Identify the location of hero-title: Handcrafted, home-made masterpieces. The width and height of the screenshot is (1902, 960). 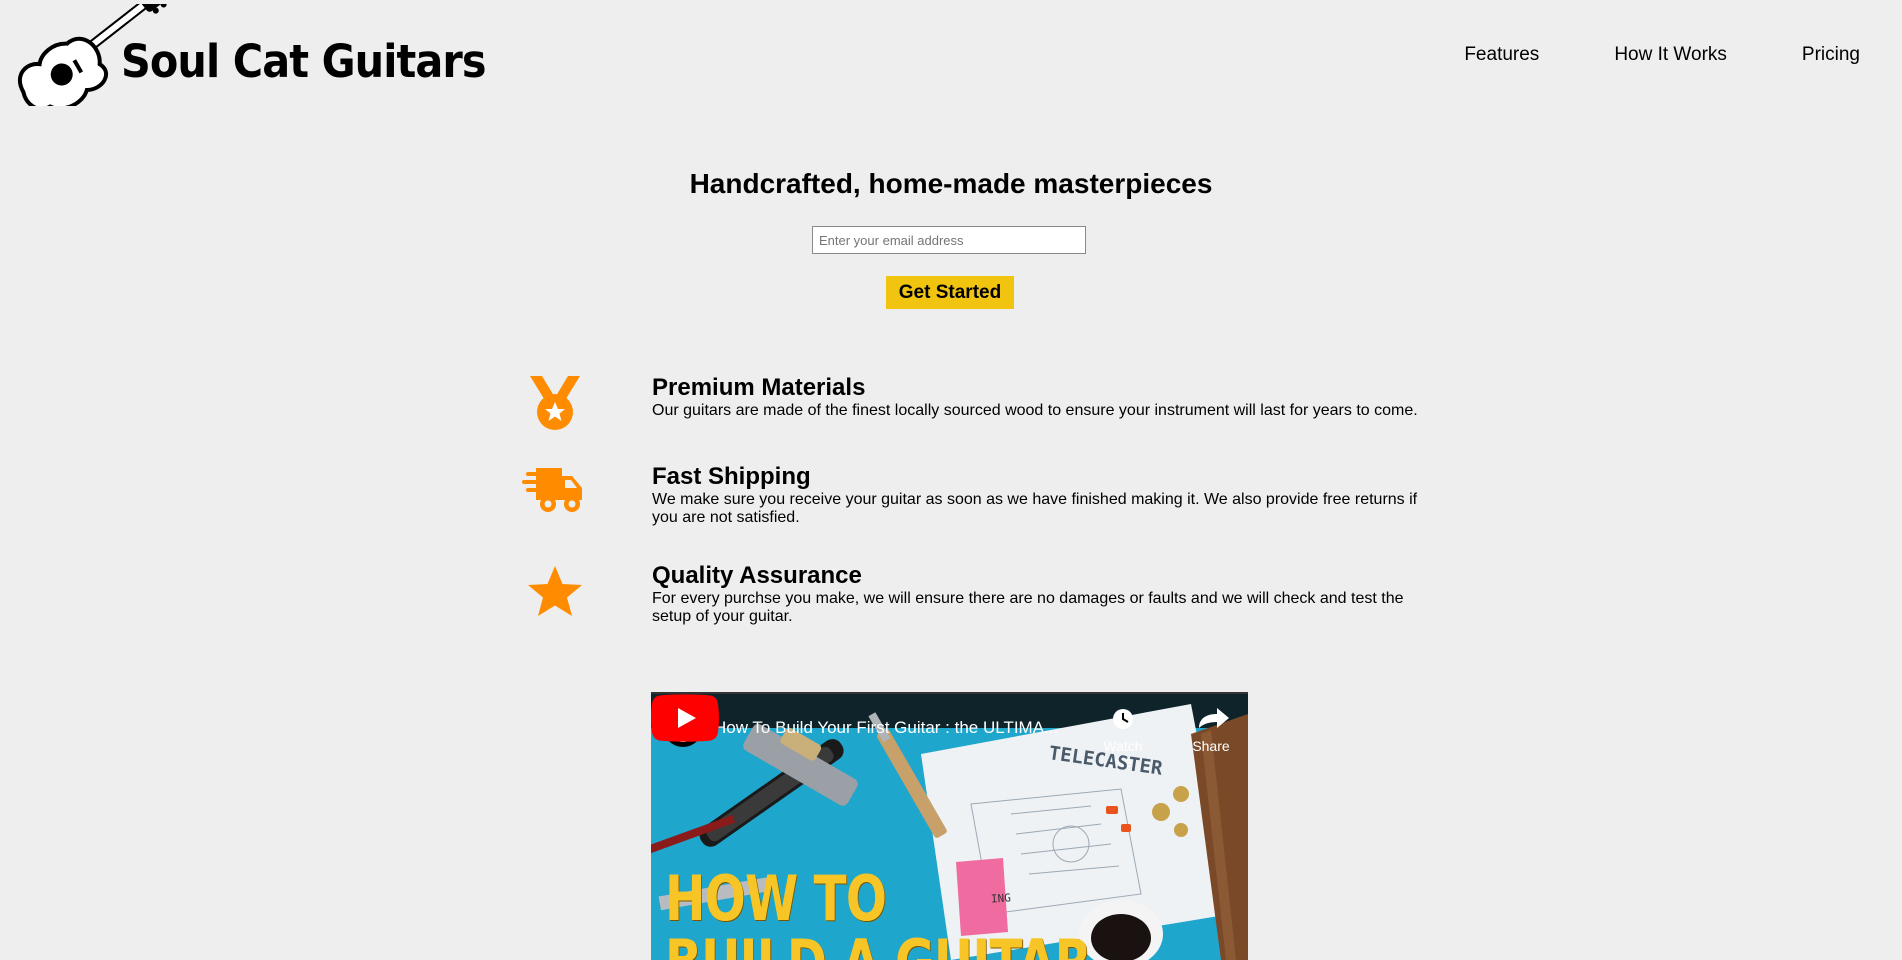
(951, 183).